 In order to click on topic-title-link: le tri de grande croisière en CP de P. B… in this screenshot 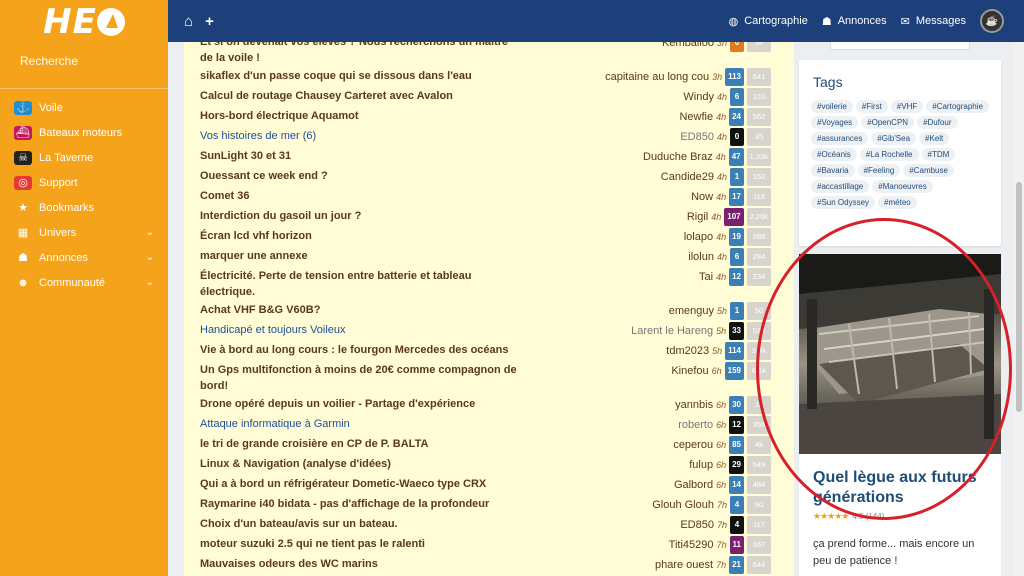, I will do `click(359, 444)`.